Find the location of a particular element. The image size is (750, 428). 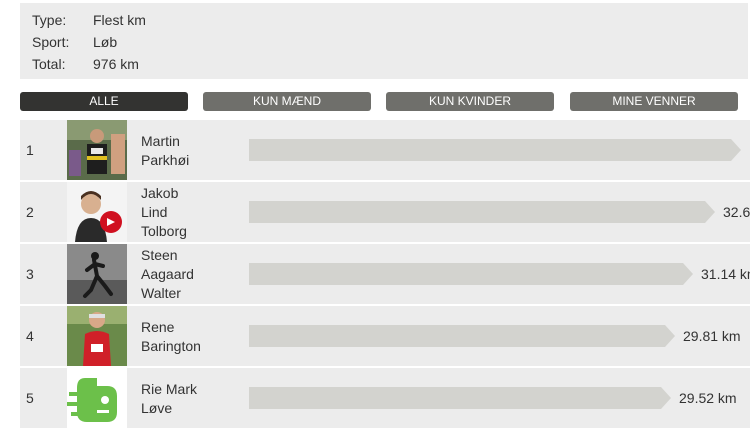

tab-women-only: KUN KVINDER is located at coordinates (470, 101).